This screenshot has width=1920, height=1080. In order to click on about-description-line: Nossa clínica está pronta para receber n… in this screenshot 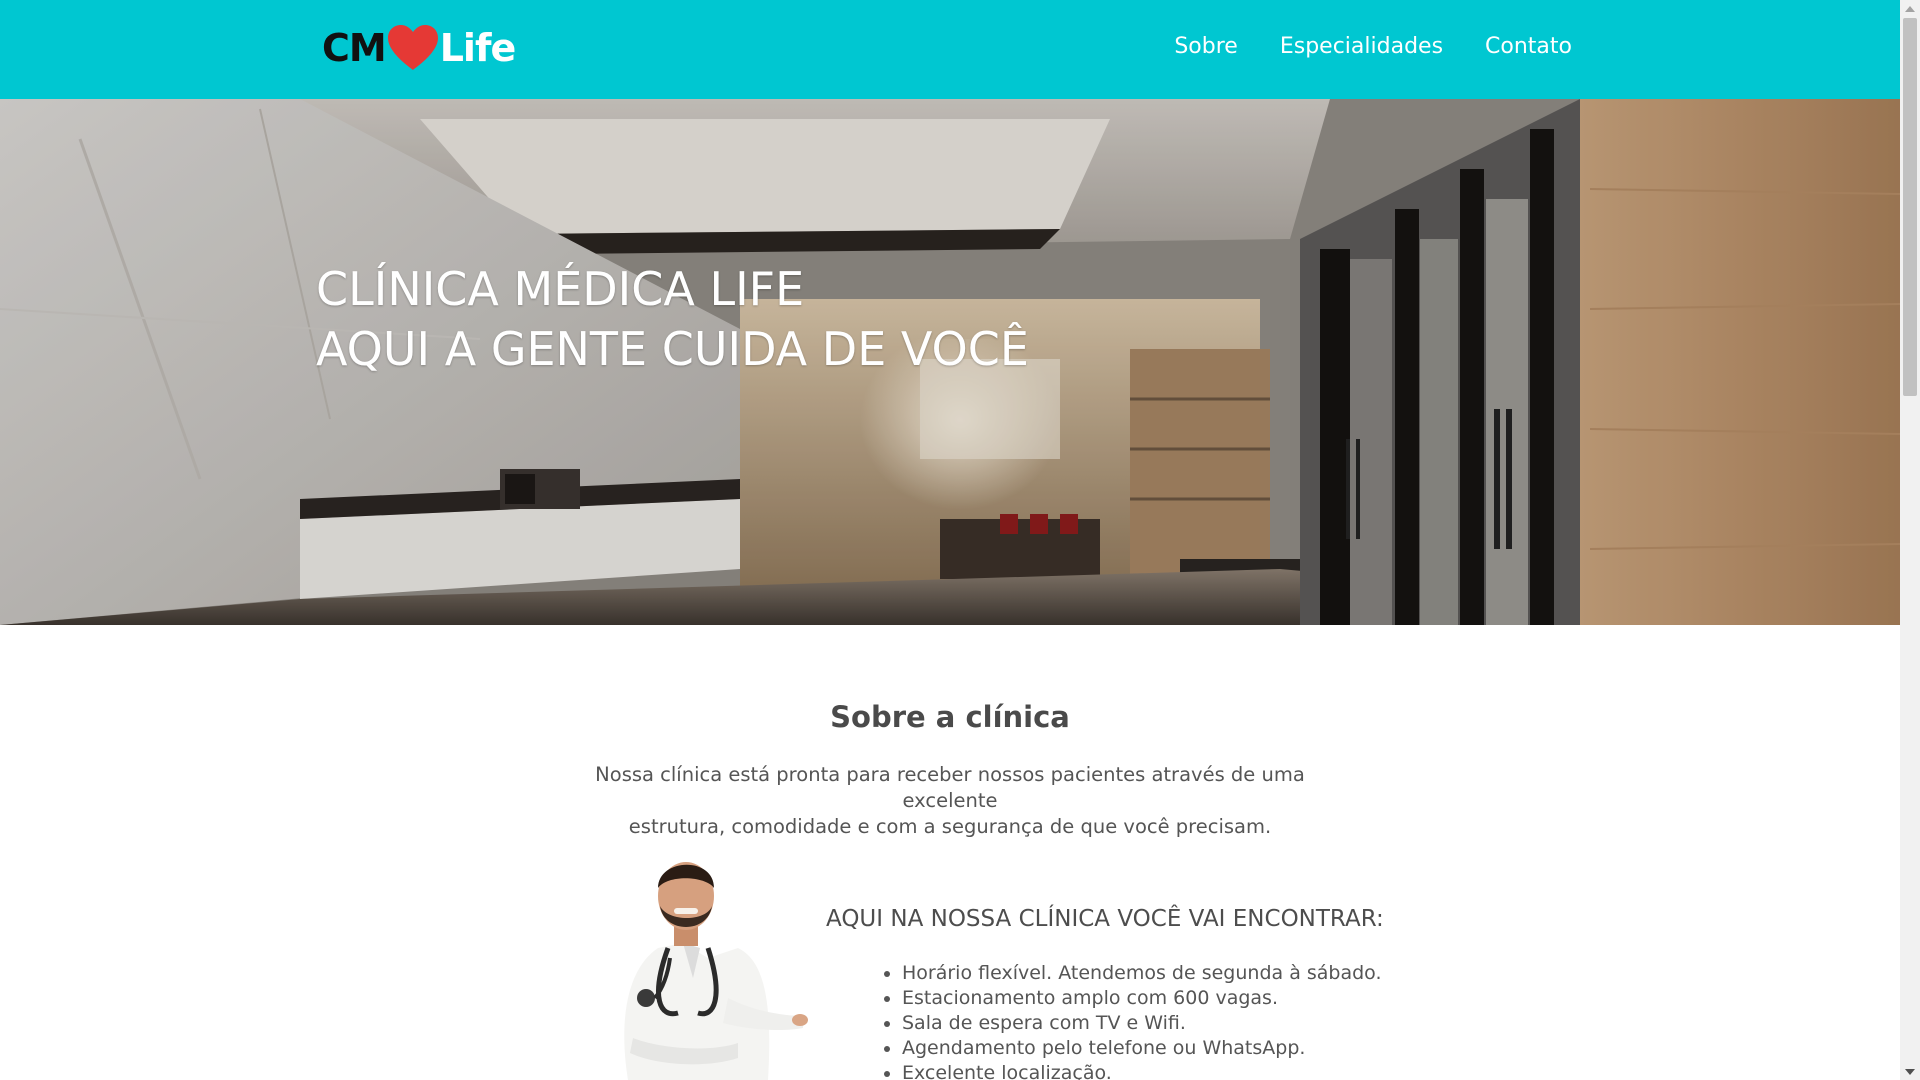, I will do `click(950, 787)`.